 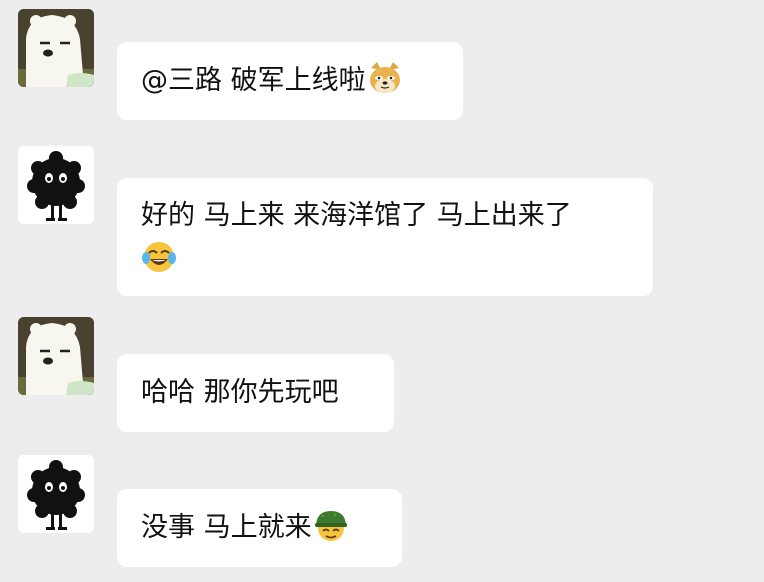 I want to click on soldier-helmet-emoji, so click(x=331, y=525).